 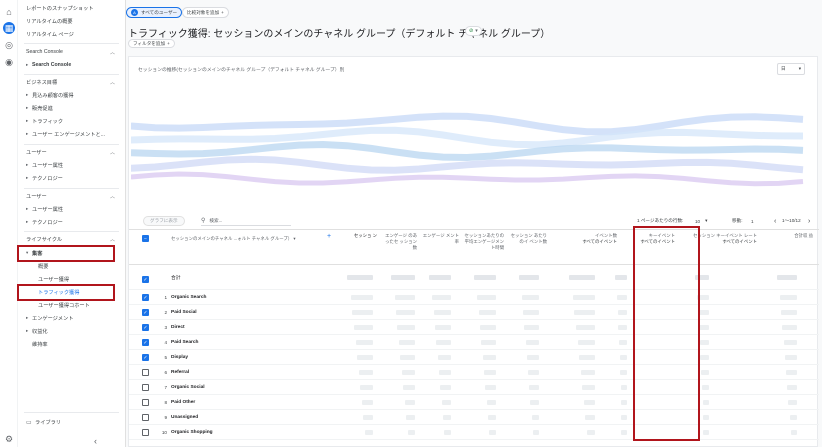 What do you see at coordinates (9, 28) in the screenshot?
I see `reports-icon: ▦` at bounding box center [9, 28].